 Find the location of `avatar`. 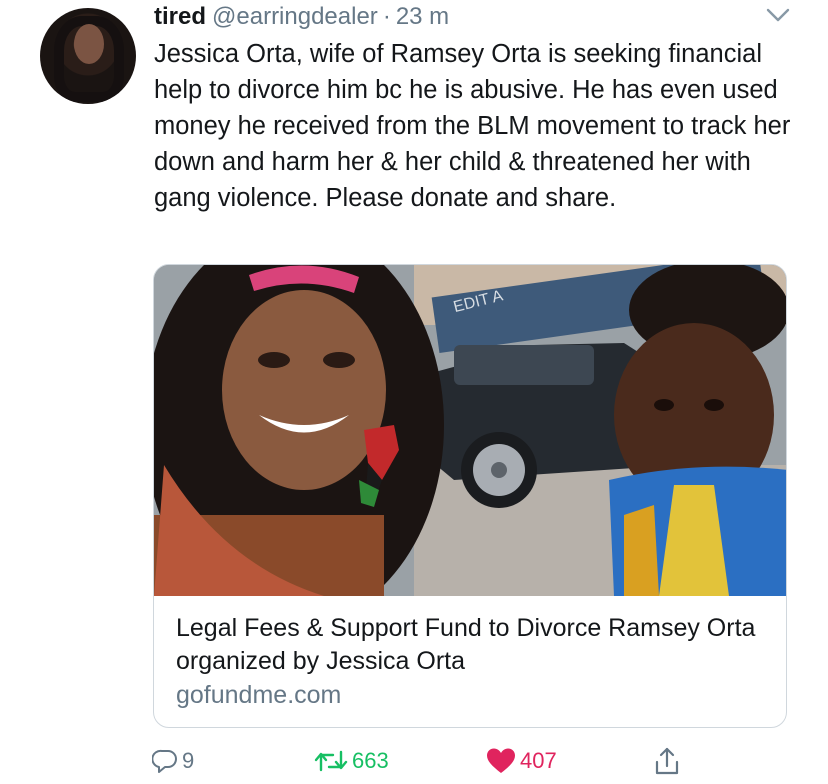

avatar is located at coordinates (88, 56).